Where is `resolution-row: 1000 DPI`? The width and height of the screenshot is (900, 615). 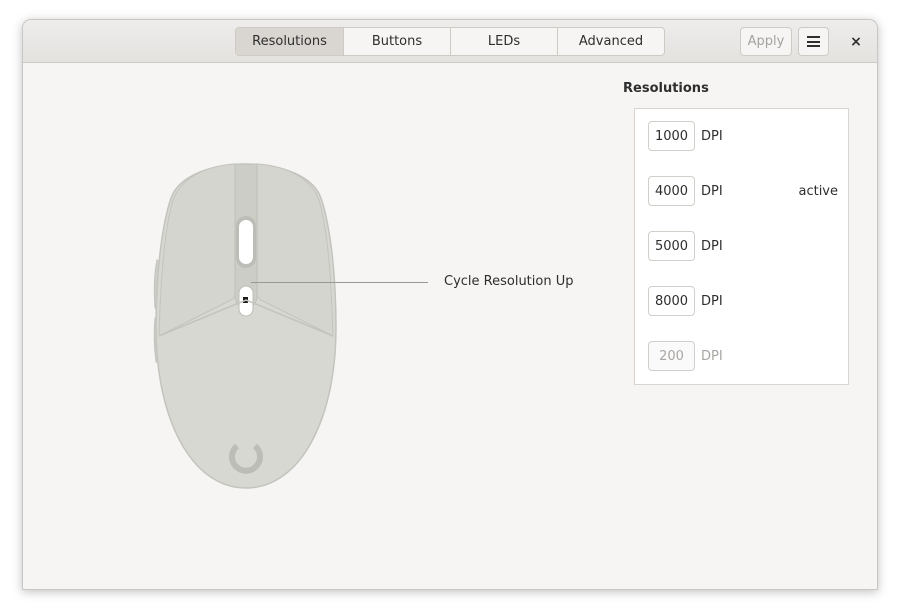
resolution-row: 1000 DPI is located at coordinates (743, 136).